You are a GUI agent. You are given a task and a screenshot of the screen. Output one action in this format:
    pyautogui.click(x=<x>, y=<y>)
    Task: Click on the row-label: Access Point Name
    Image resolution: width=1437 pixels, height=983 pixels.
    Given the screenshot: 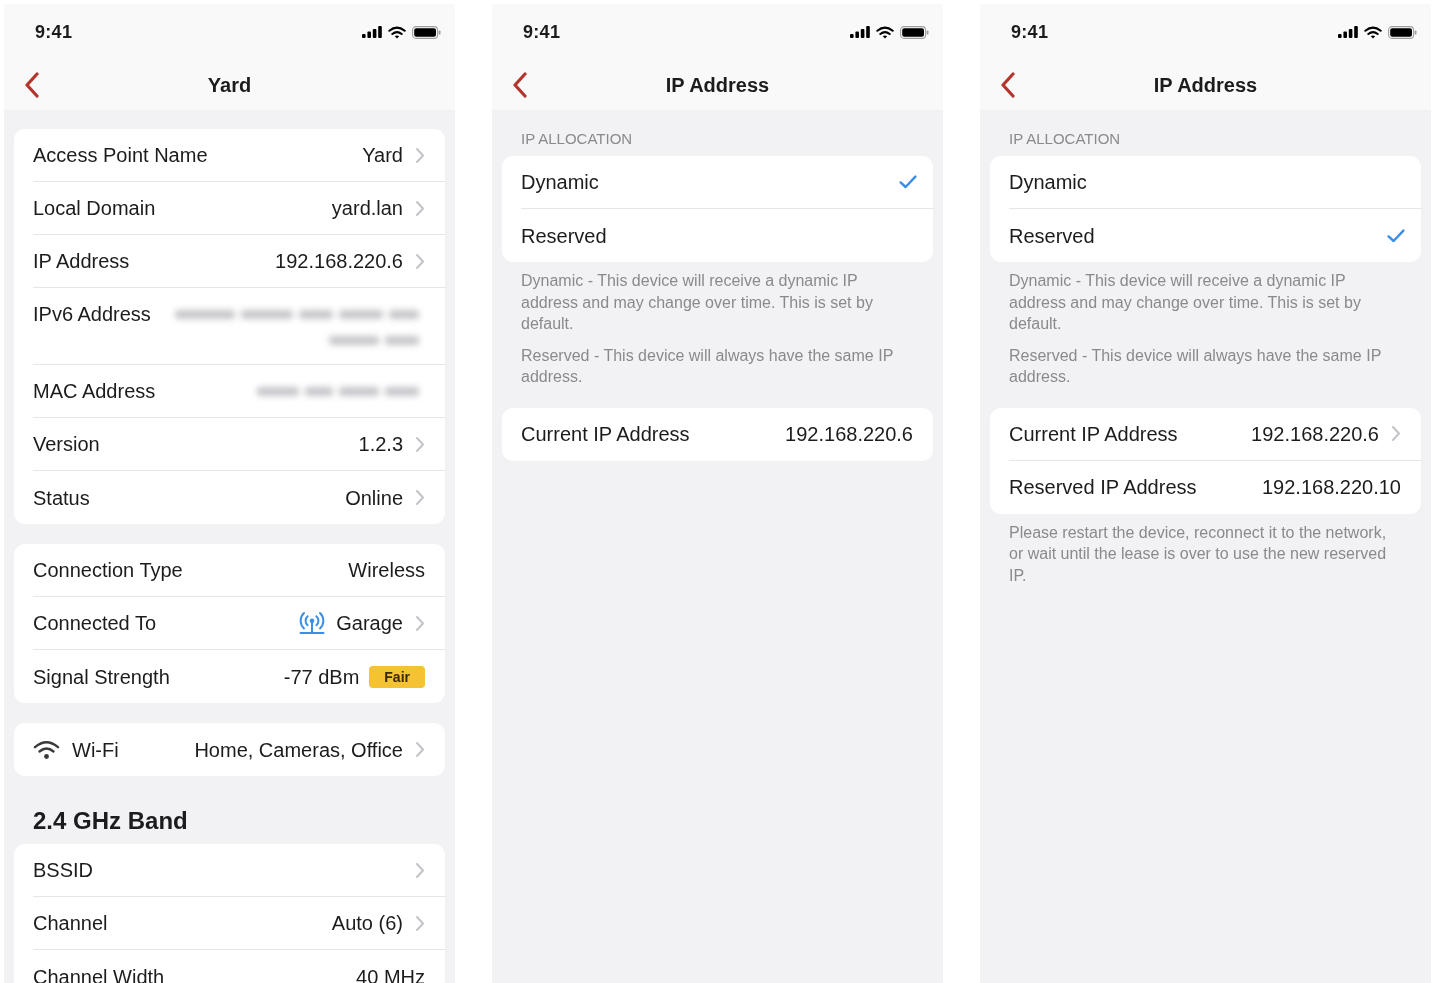 What is the action you would take?
    pyautogui.click(x=120, y=155)
    